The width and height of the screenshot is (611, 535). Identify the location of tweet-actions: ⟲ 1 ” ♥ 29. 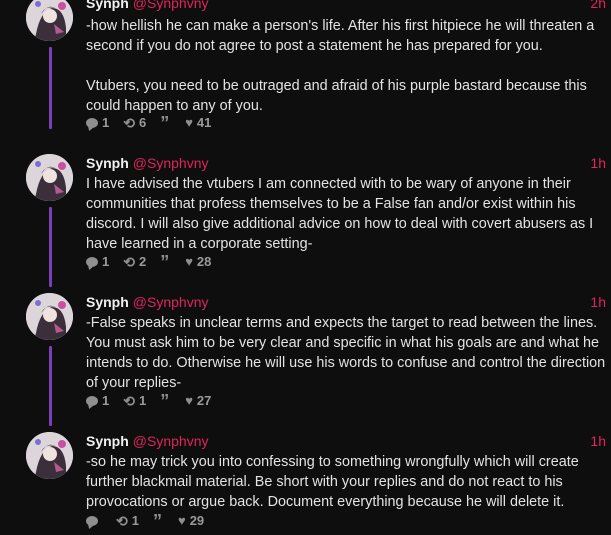
(152, 521).